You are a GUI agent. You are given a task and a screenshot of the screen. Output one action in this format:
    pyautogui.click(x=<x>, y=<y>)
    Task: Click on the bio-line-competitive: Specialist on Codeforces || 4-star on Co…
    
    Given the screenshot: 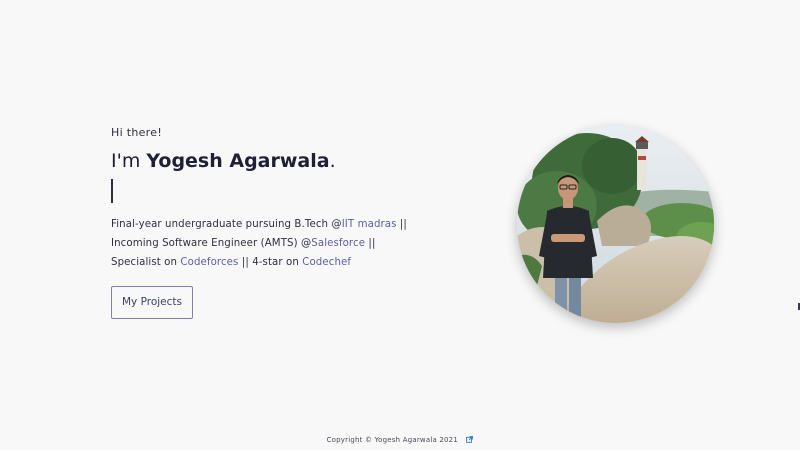 What is the action you would take?
    pyautogui.click(x=281, y=262)
    